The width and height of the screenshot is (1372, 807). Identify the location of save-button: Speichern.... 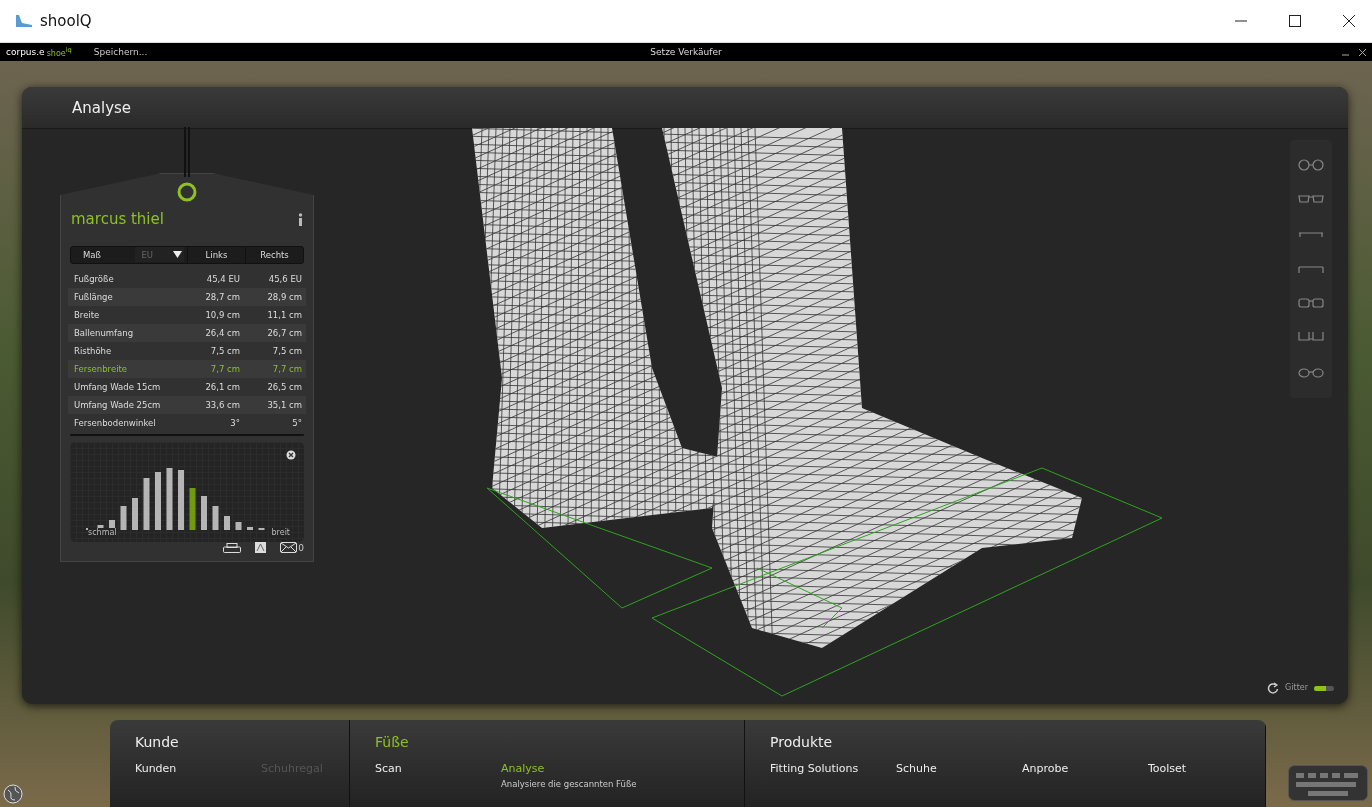
(120, 52).